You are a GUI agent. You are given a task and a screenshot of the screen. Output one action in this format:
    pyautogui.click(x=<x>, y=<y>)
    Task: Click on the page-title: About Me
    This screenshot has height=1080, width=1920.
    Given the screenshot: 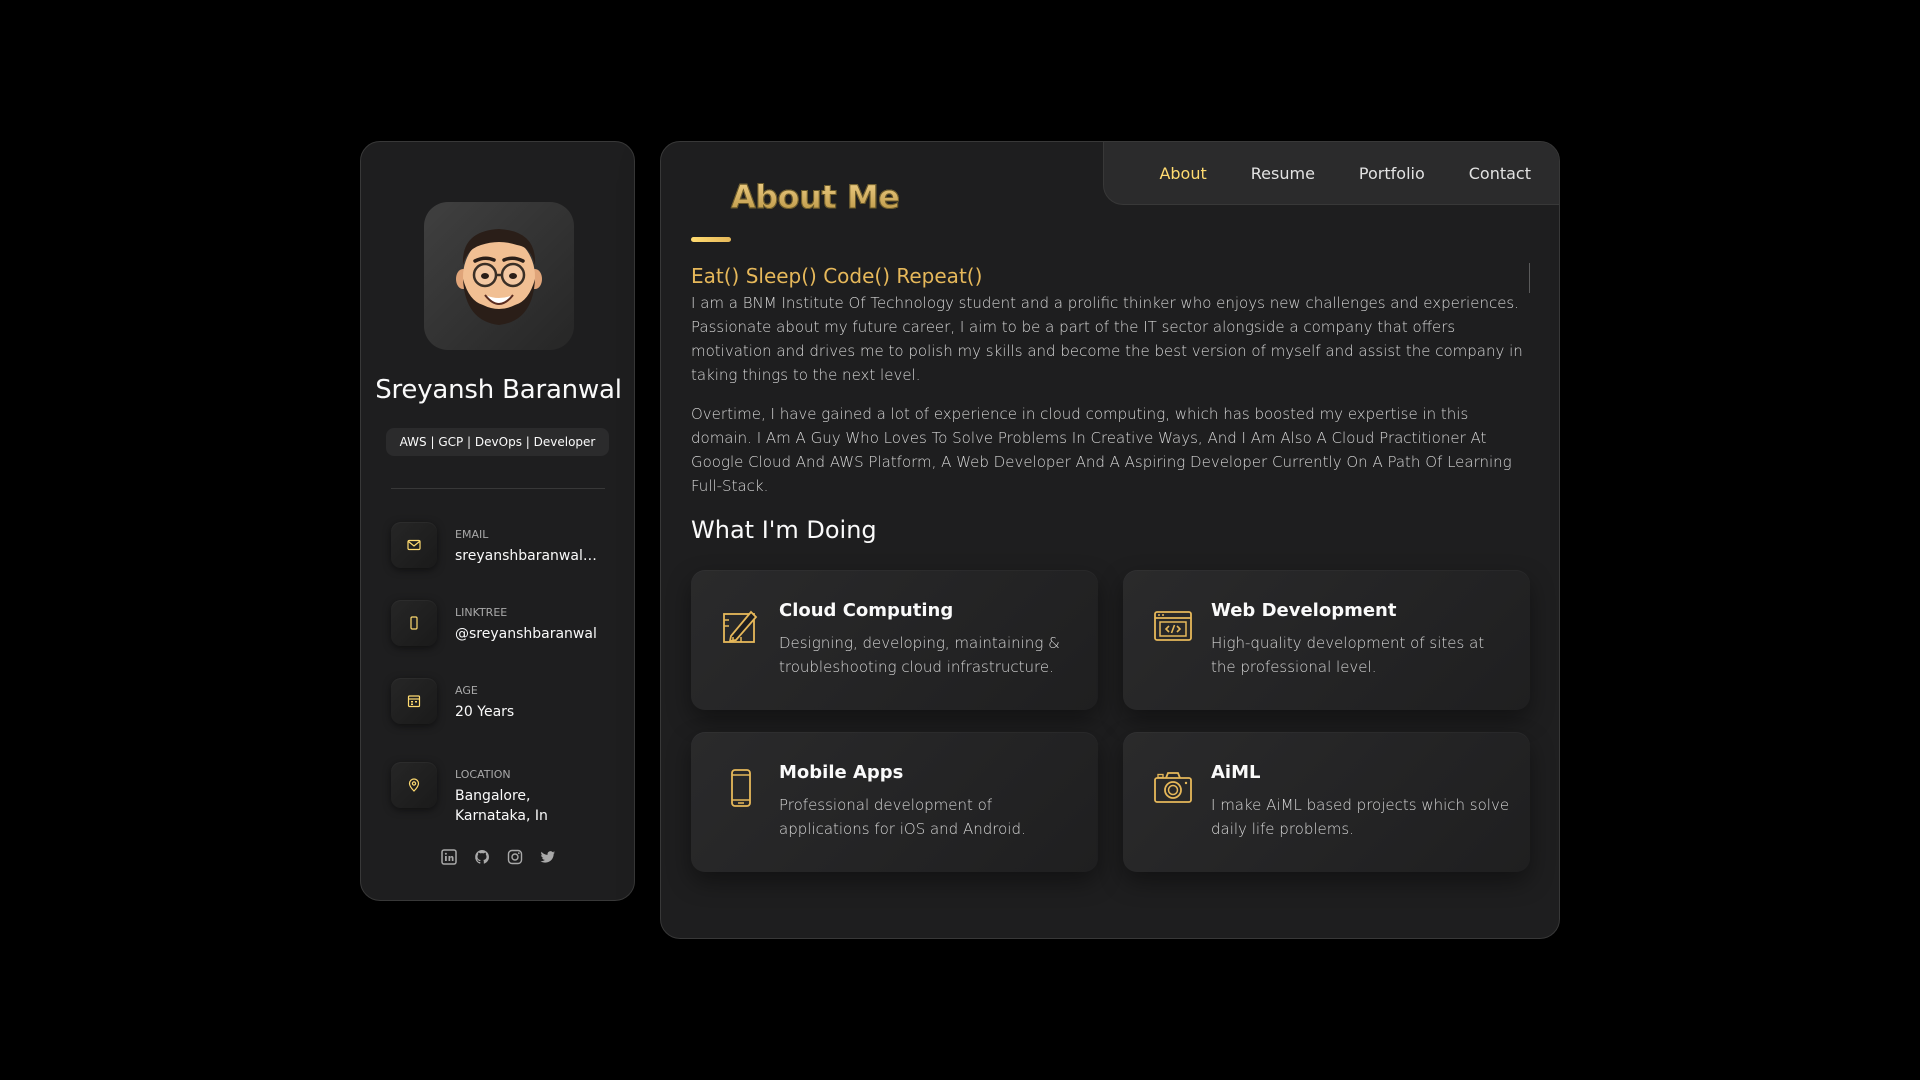 What is the action you would take?
    pyautogui.click(x=815, y=197)
    